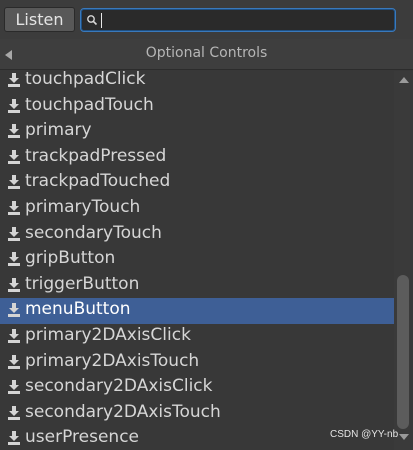  I want to click on list-item: trackpadPressed, so click(197, 158).